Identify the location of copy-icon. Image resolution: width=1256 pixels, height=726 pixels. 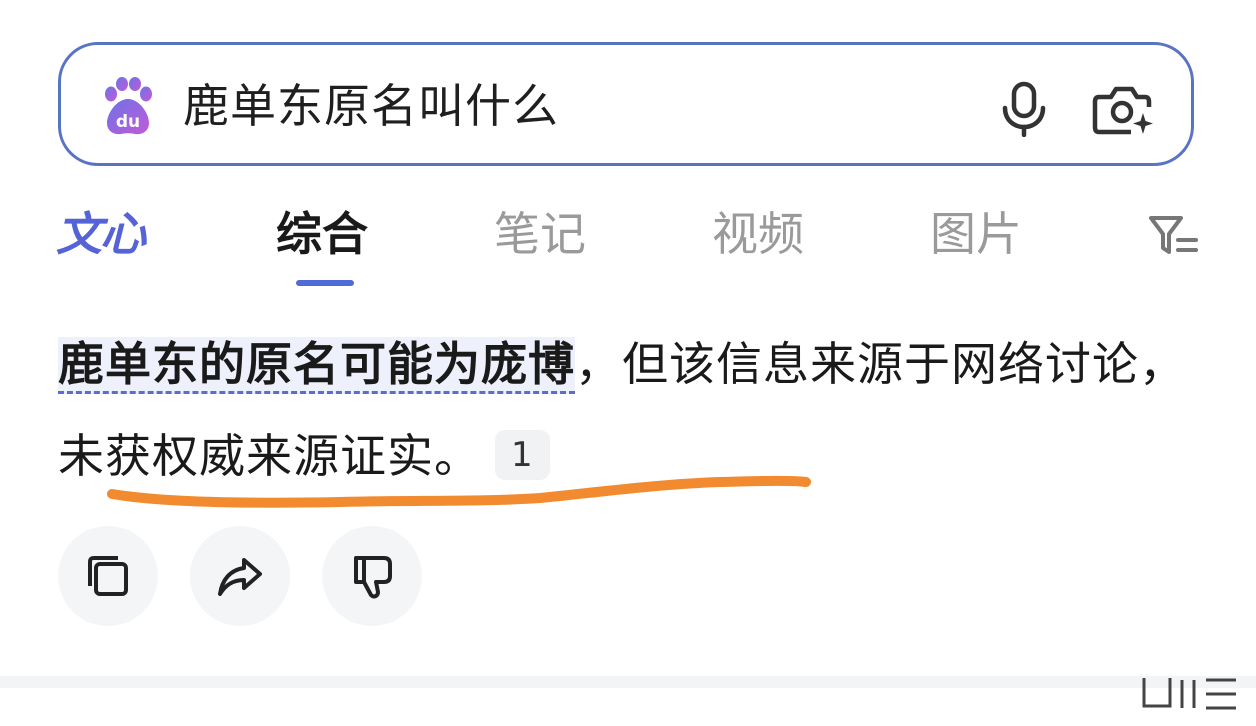
(108, 576).